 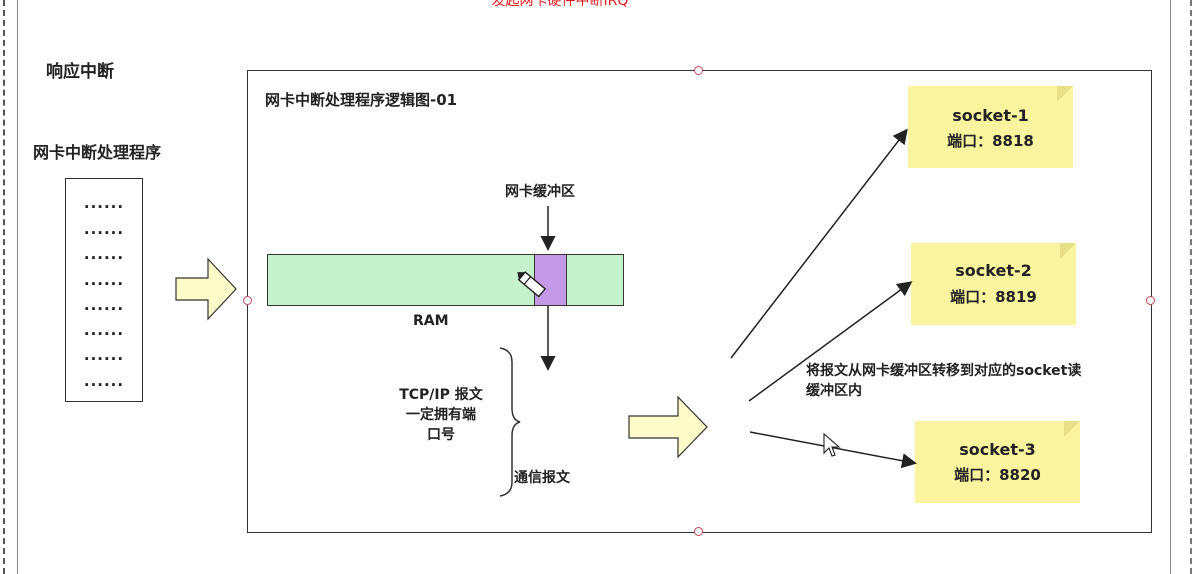 What do you see at coordinates (510, 422) in the screenshot?
I see `curly-brace` at bounding box center [510, 422].